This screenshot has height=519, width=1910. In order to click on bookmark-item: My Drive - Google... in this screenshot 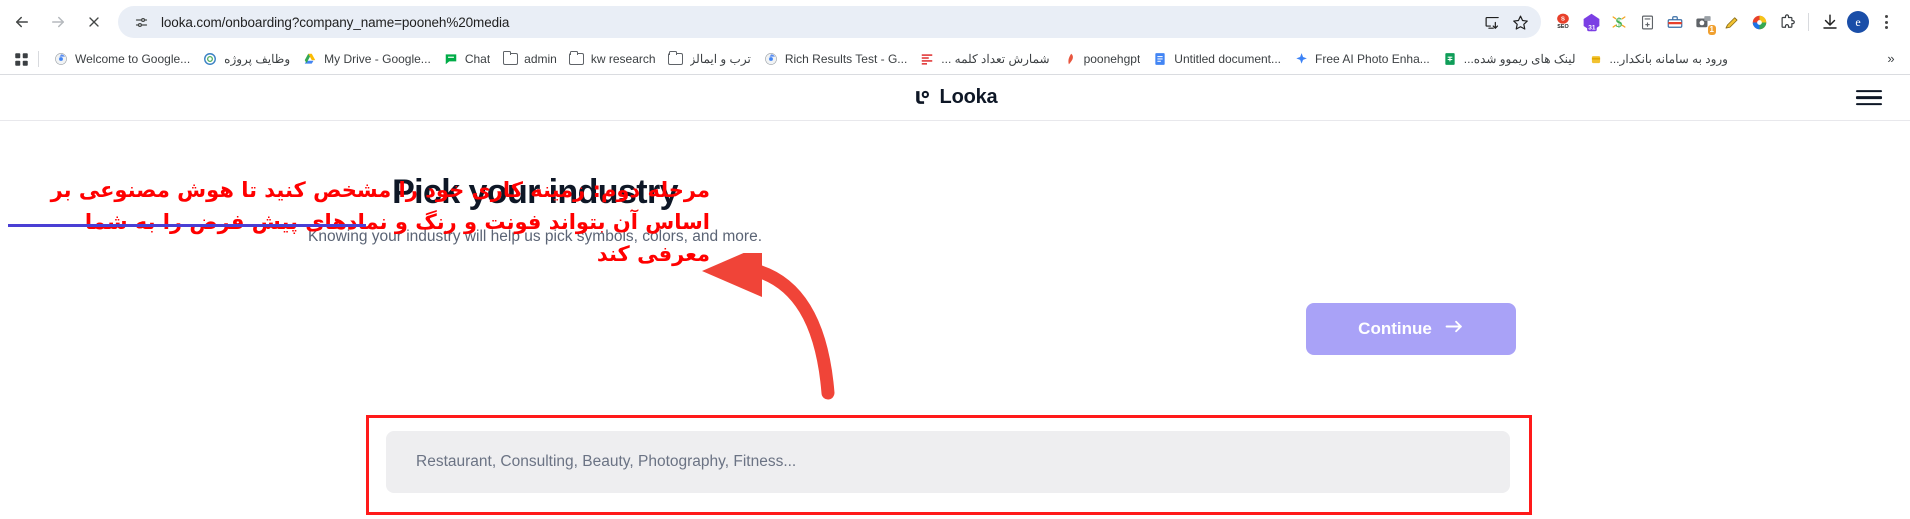, I will do `click(366, 59)`.